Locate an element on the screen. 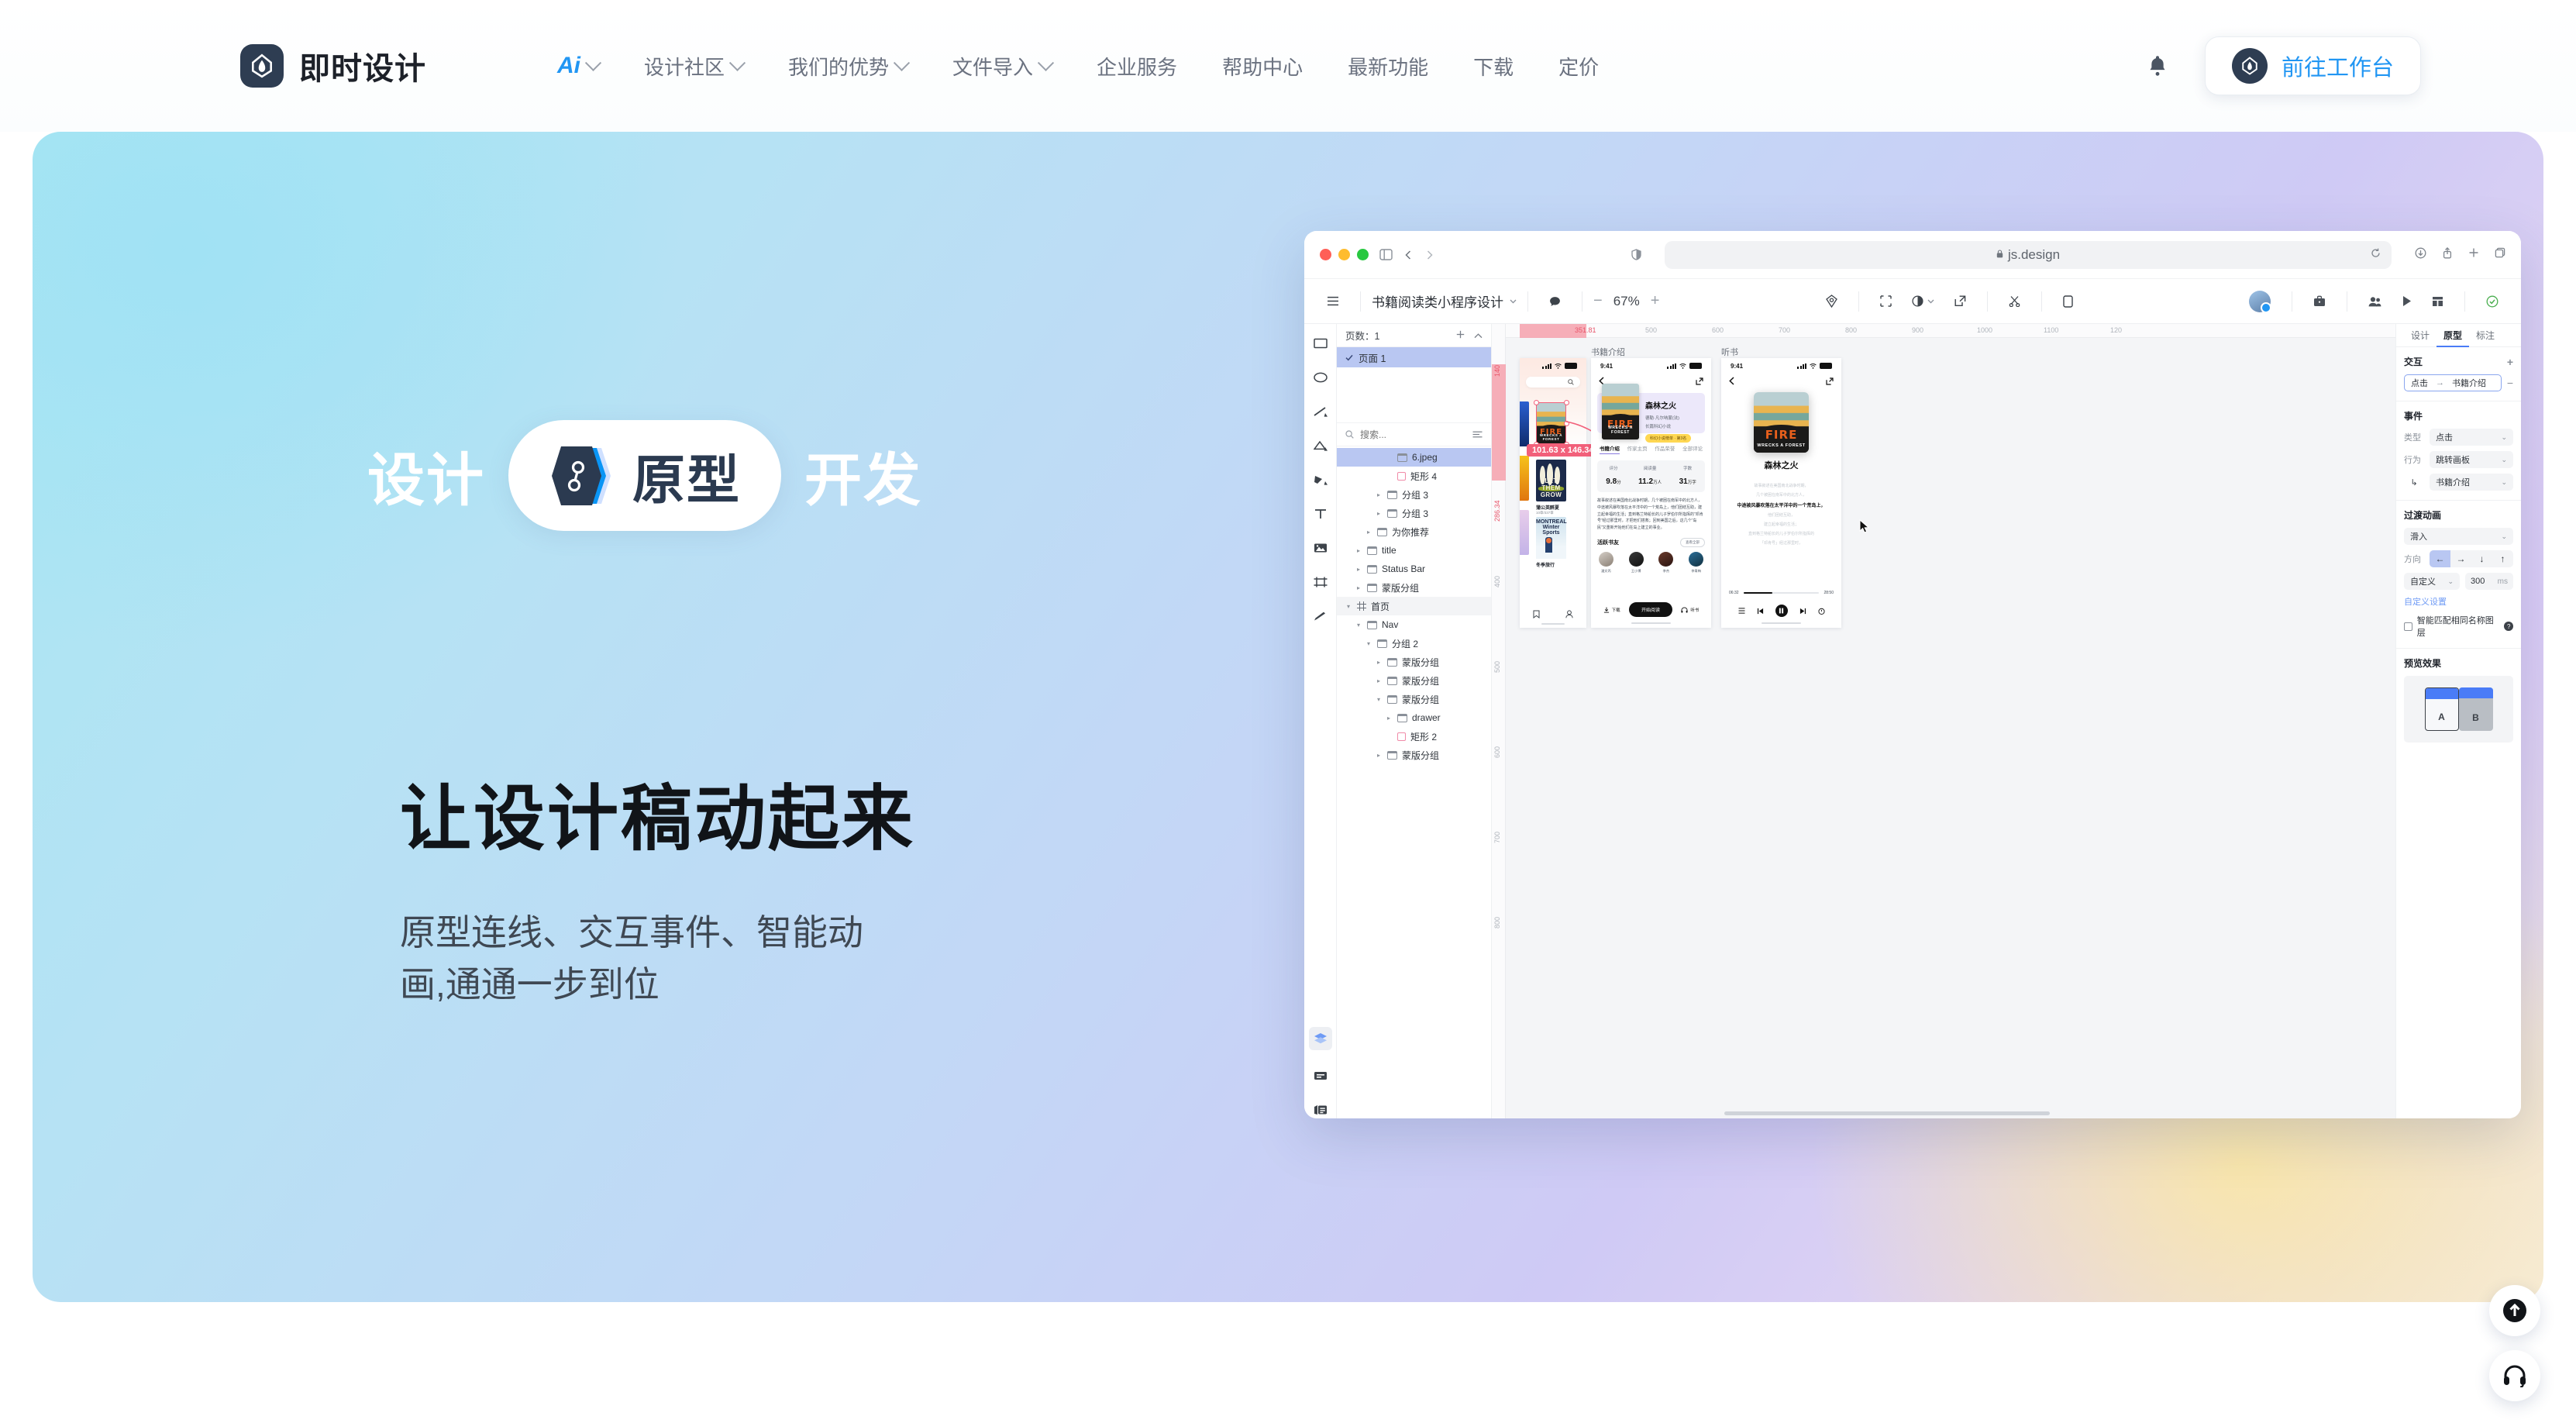  sort-icon is located at coordinates (1477, 434).